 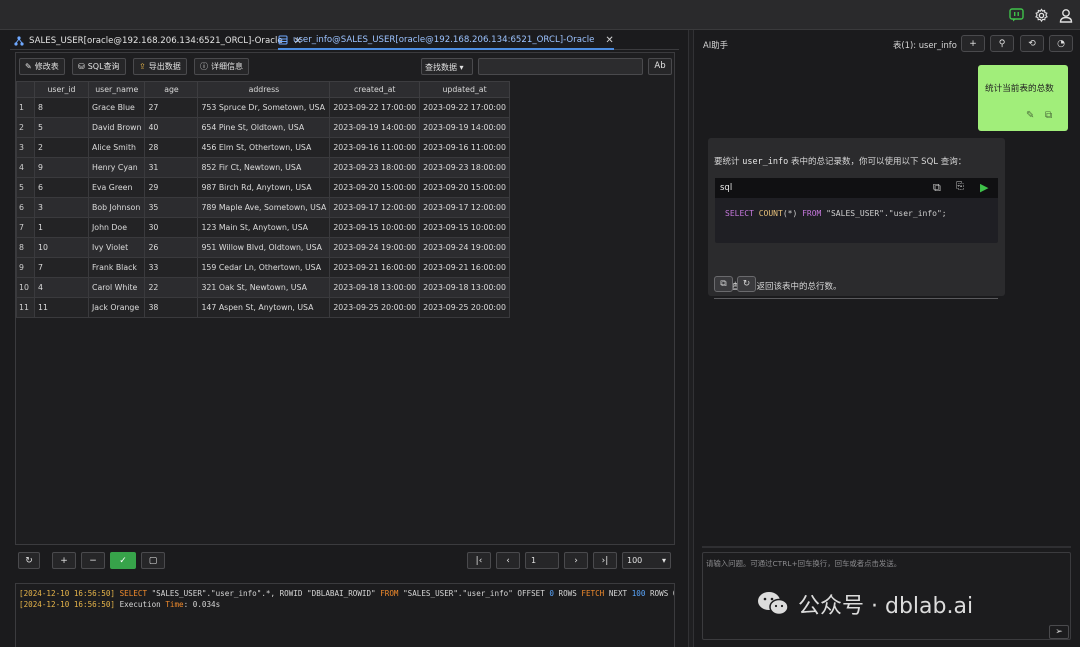 What do you see at coordinates (937, 188) in the screenshot?
I see `copy-code-icon: ⧉` at bounding box center [937, 188].